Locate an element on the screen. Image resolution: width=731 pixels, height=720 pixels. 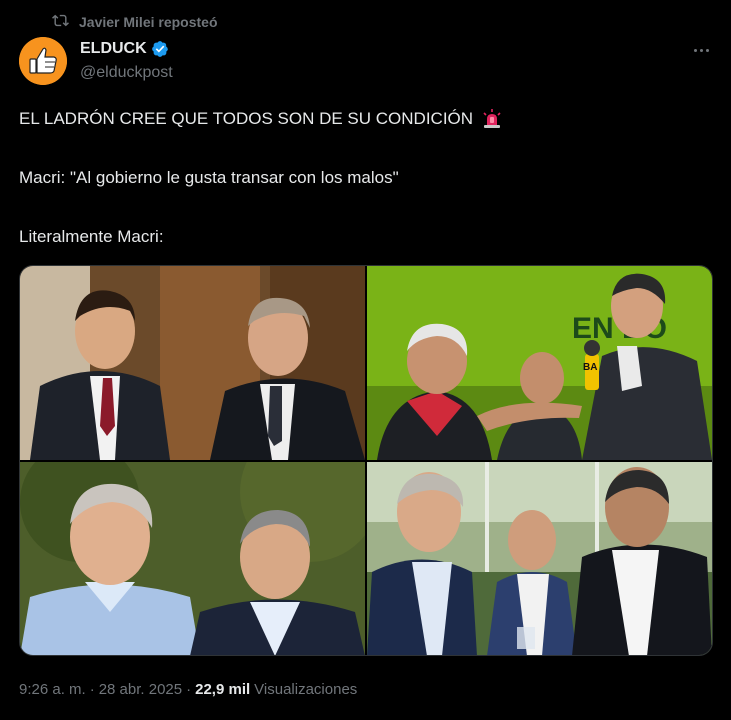
siren-icon is located at coordinates (492, 119).